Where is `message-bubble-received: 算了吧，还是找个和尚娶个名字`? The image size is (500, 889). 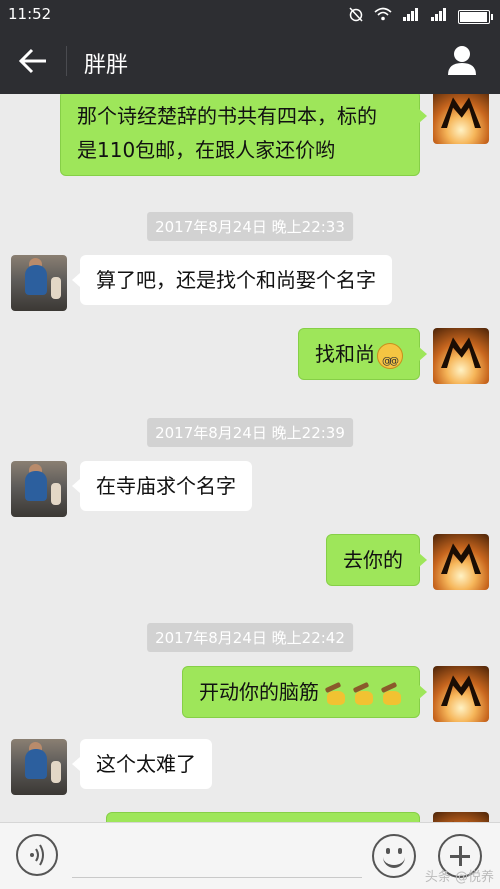
message-bubble-received: 算了吧，还是找个和尚娶个名字 is located at coordinates (232, 280).